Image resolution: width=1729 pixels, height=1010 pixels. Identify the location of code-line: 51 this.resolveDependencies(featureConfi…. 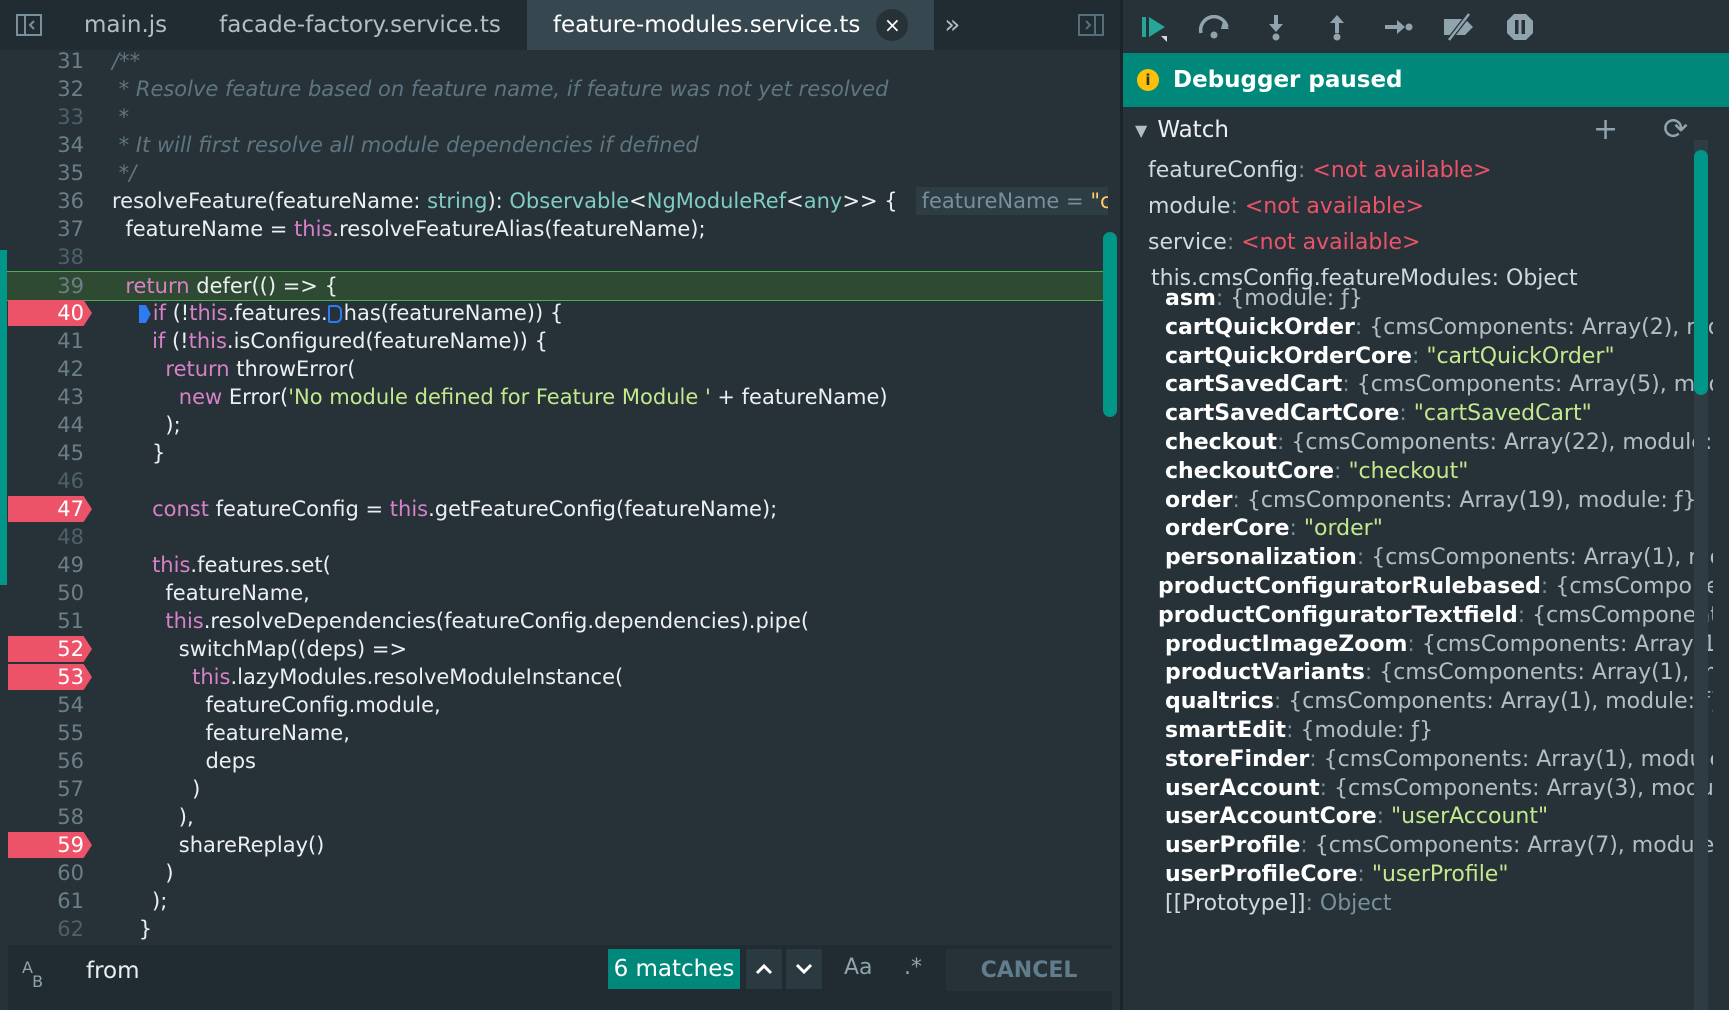
(552, 621).